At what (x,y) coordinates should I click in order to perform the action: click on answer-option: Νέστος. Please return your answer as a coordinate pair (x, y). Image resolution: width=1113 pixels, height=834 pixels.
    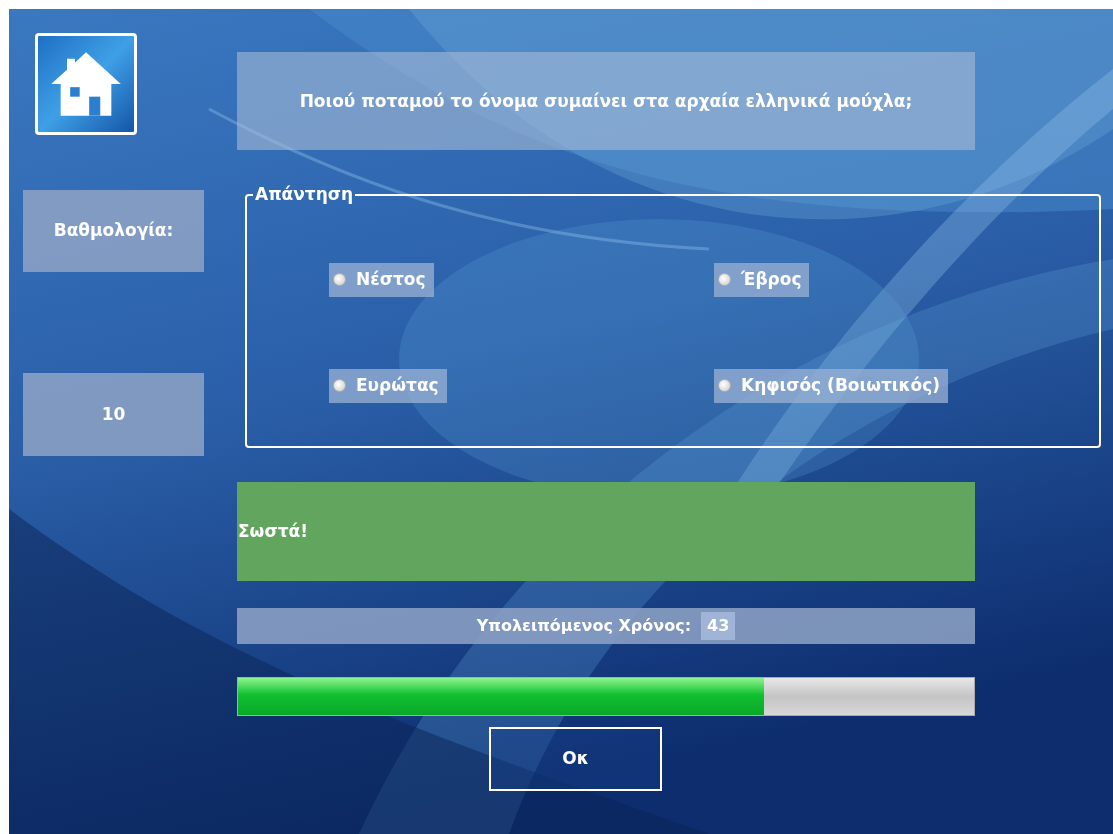
    Looking at the image, I should click on (381, 279).